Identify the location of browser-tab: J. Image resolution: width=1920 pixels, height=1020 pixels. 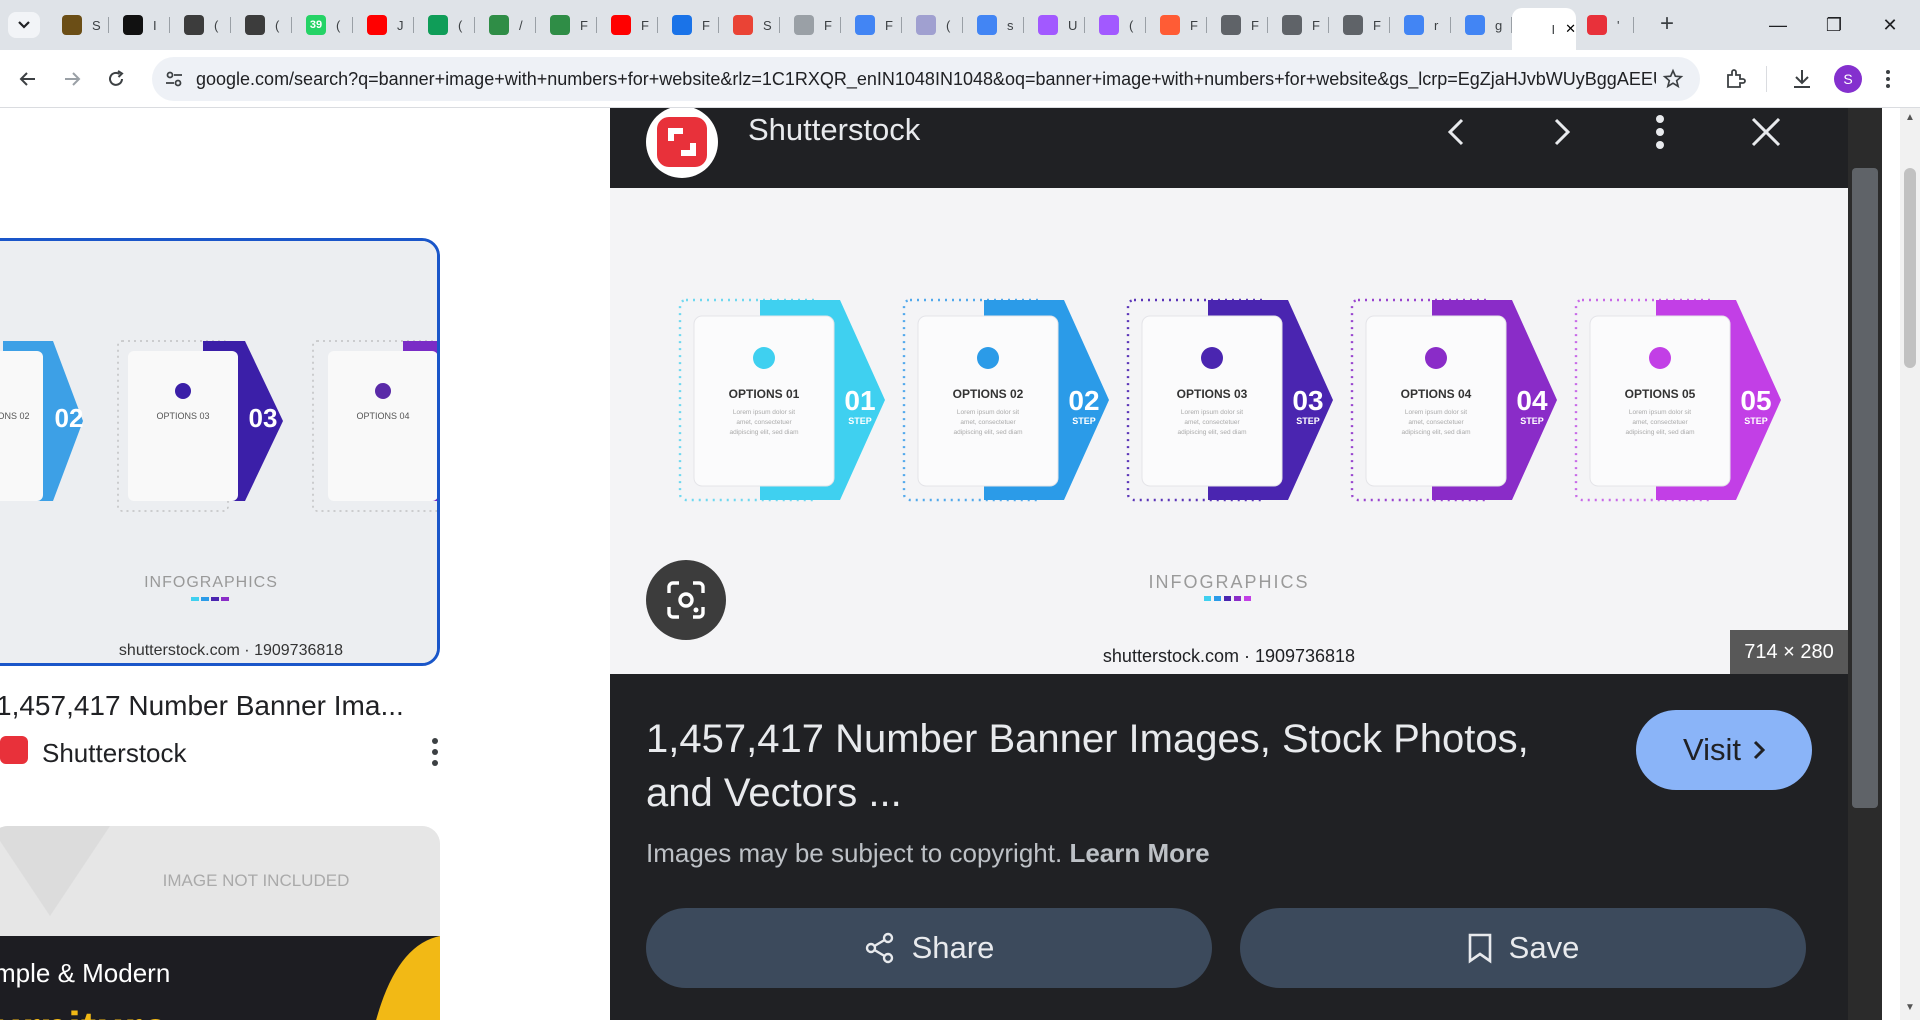
(383, 25).